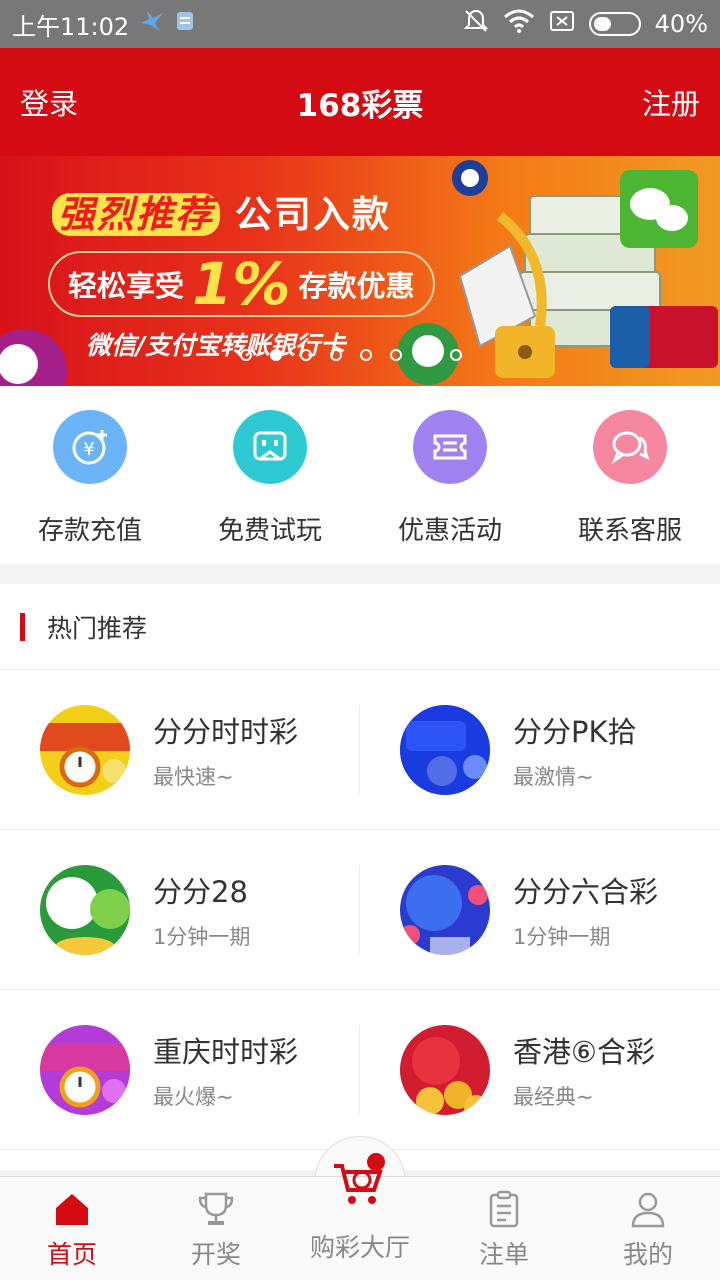 This screenshot has width=720, height=1280. What do you see at coordinates (360, 627) in the screenshot?
I see `section-header: 热门推荐` at bounding box center [360, 627].